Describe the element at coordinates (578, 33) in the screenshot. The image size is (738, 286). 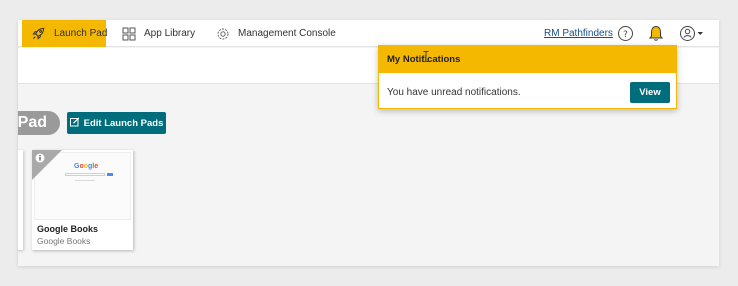
I see `user-account-link: RM Pathfinders` at that location.